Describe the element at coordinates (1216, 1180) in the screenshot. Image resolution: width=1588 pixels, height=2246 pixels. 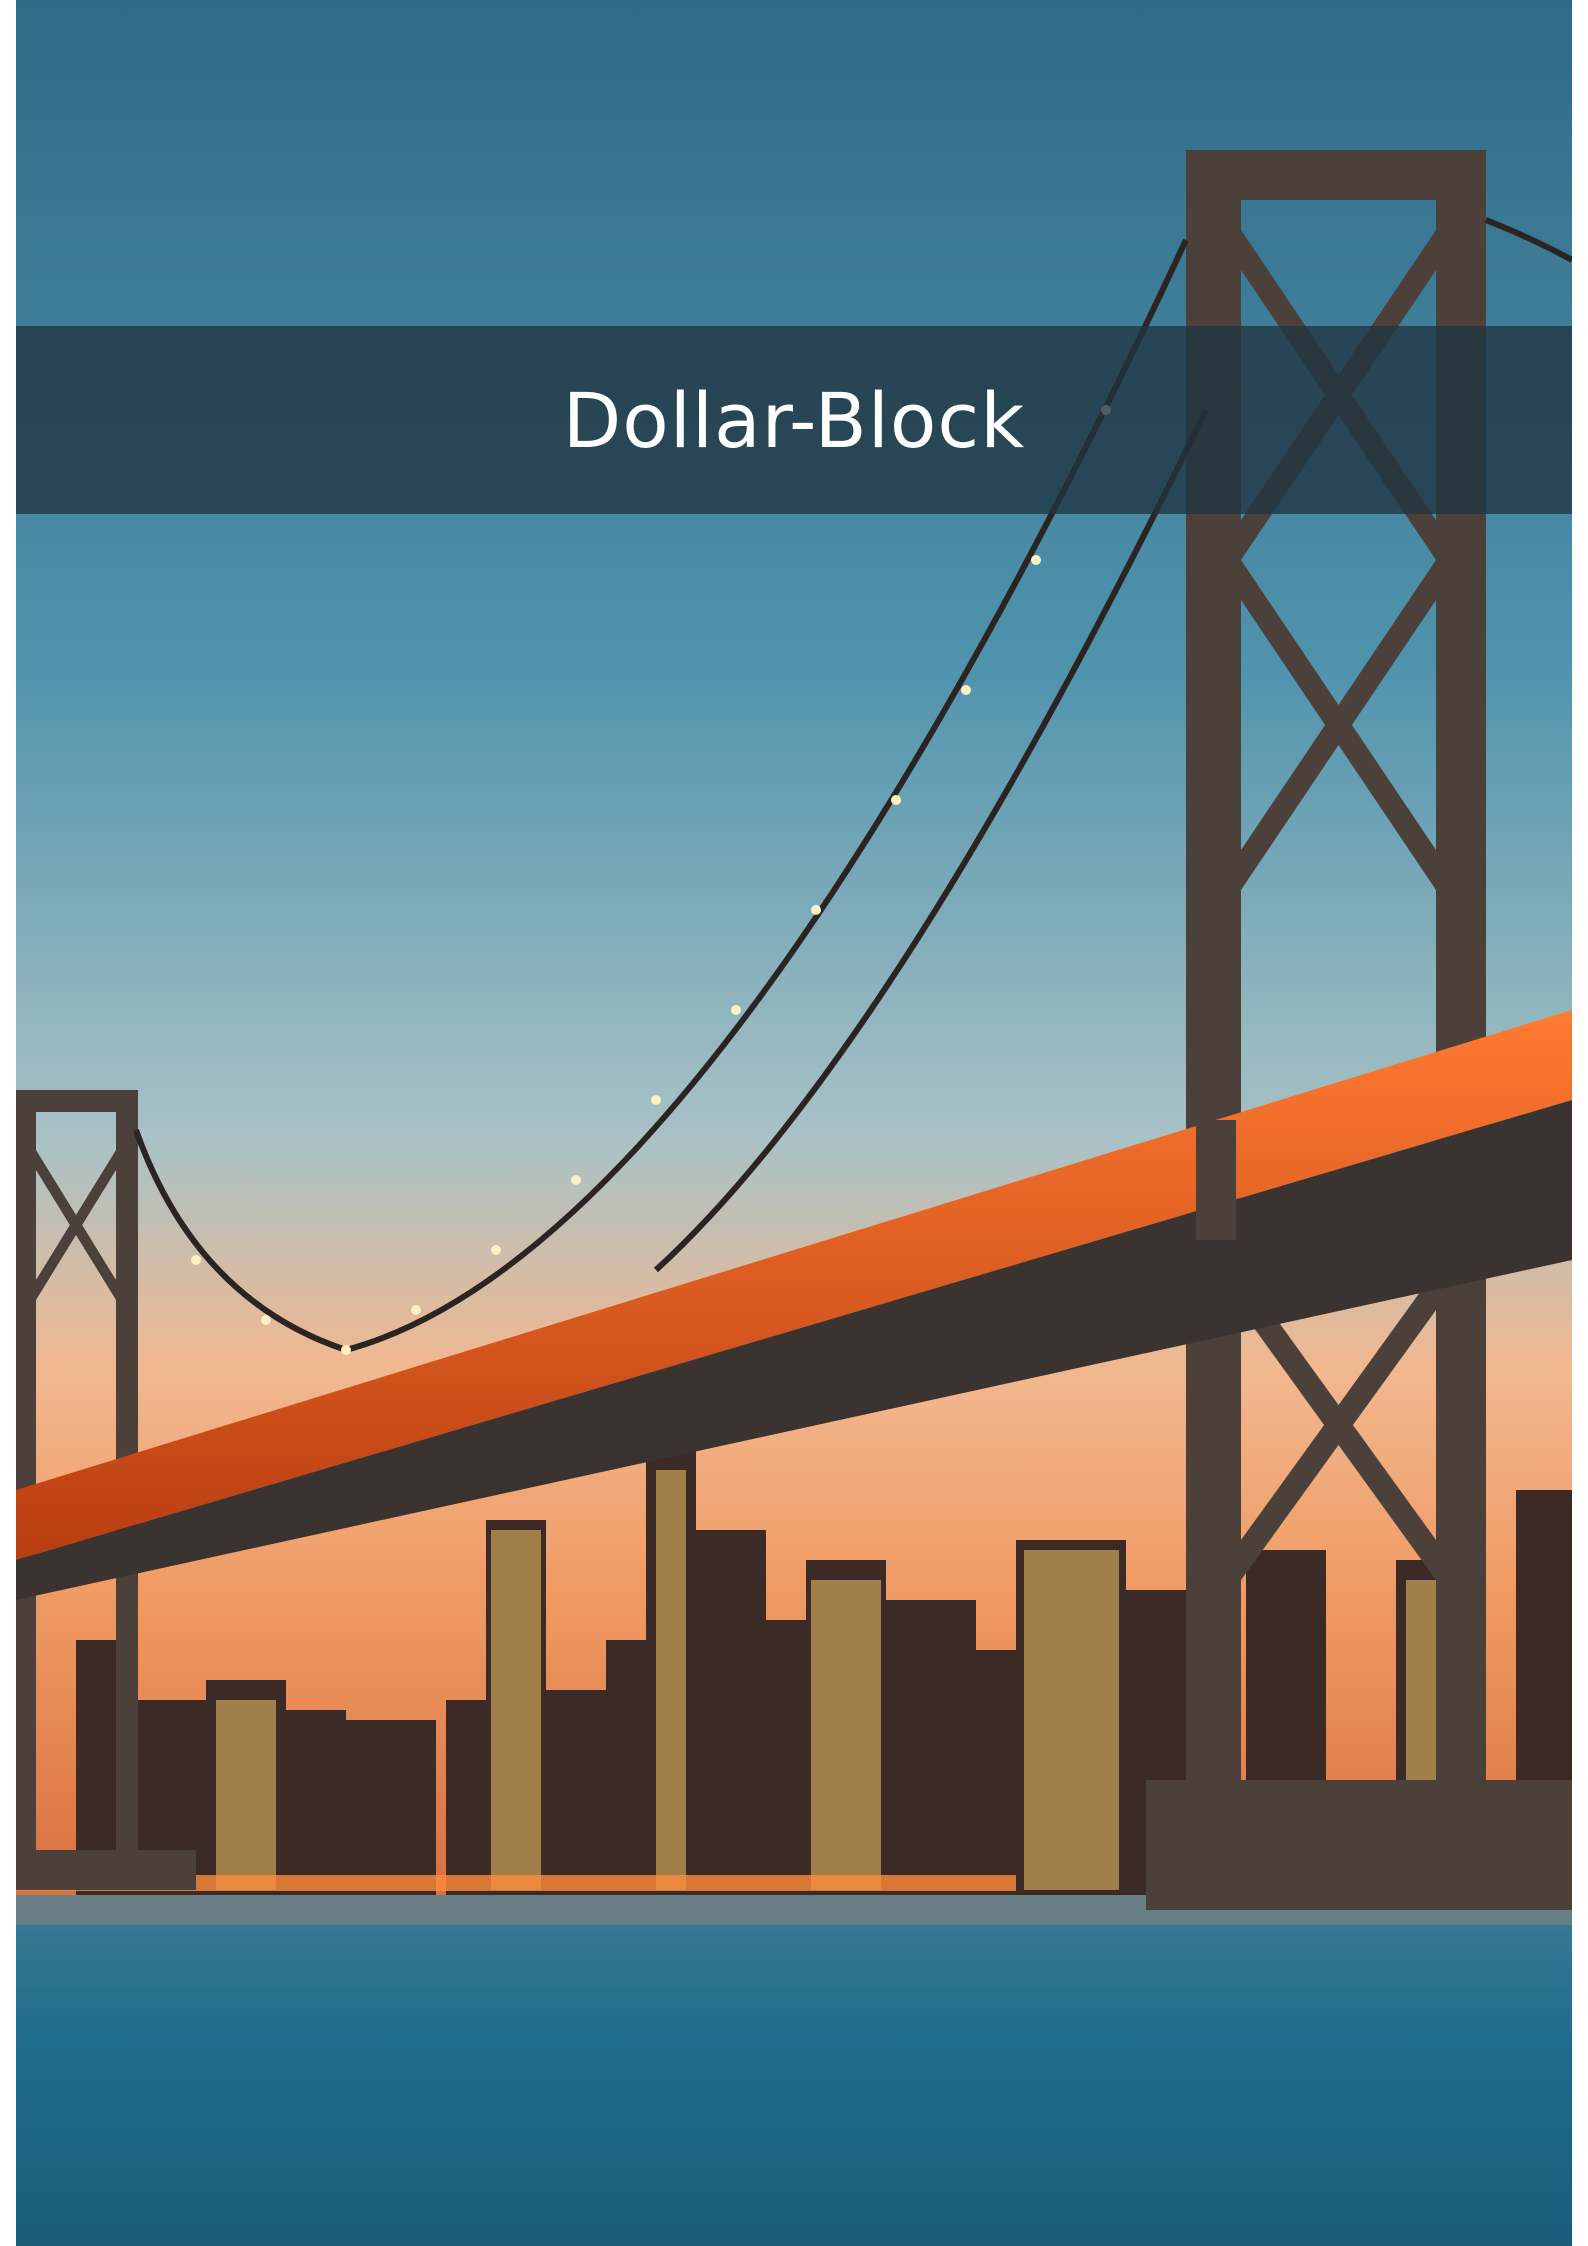
I see `tower-deck-joint` at that location.